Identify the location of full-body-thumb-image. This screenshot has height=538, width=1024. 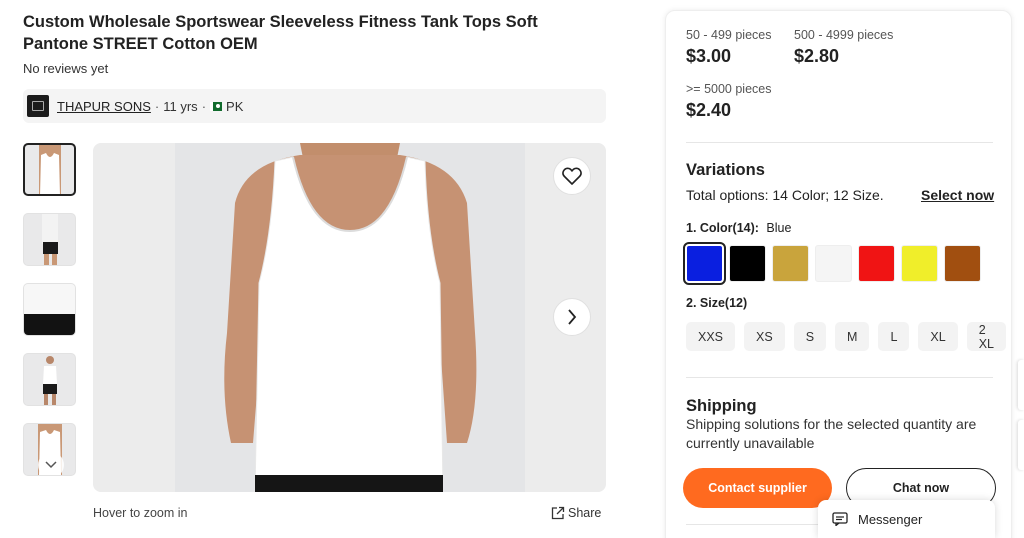
(49, 380).